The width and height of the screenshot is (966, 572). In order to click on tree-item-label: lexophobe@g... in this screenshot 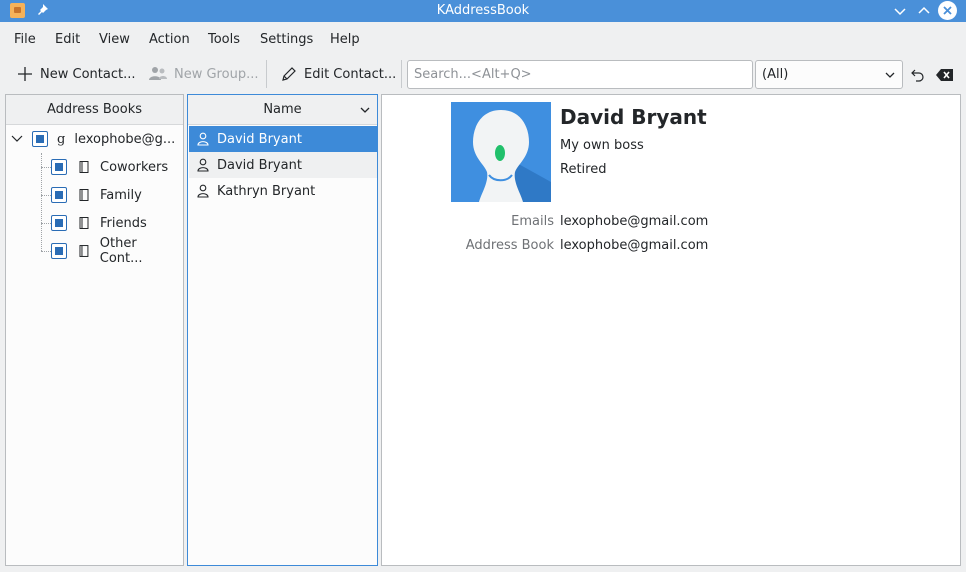, I will do `click(125, 139)`.